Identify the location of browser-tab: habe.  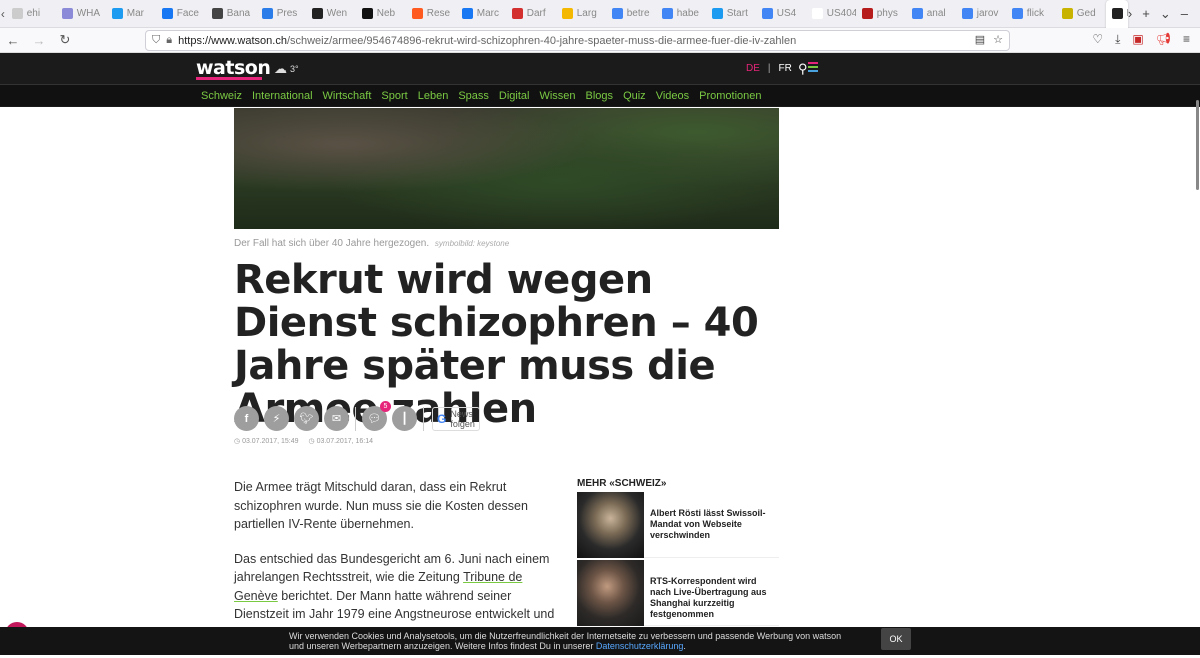
(681, 14).